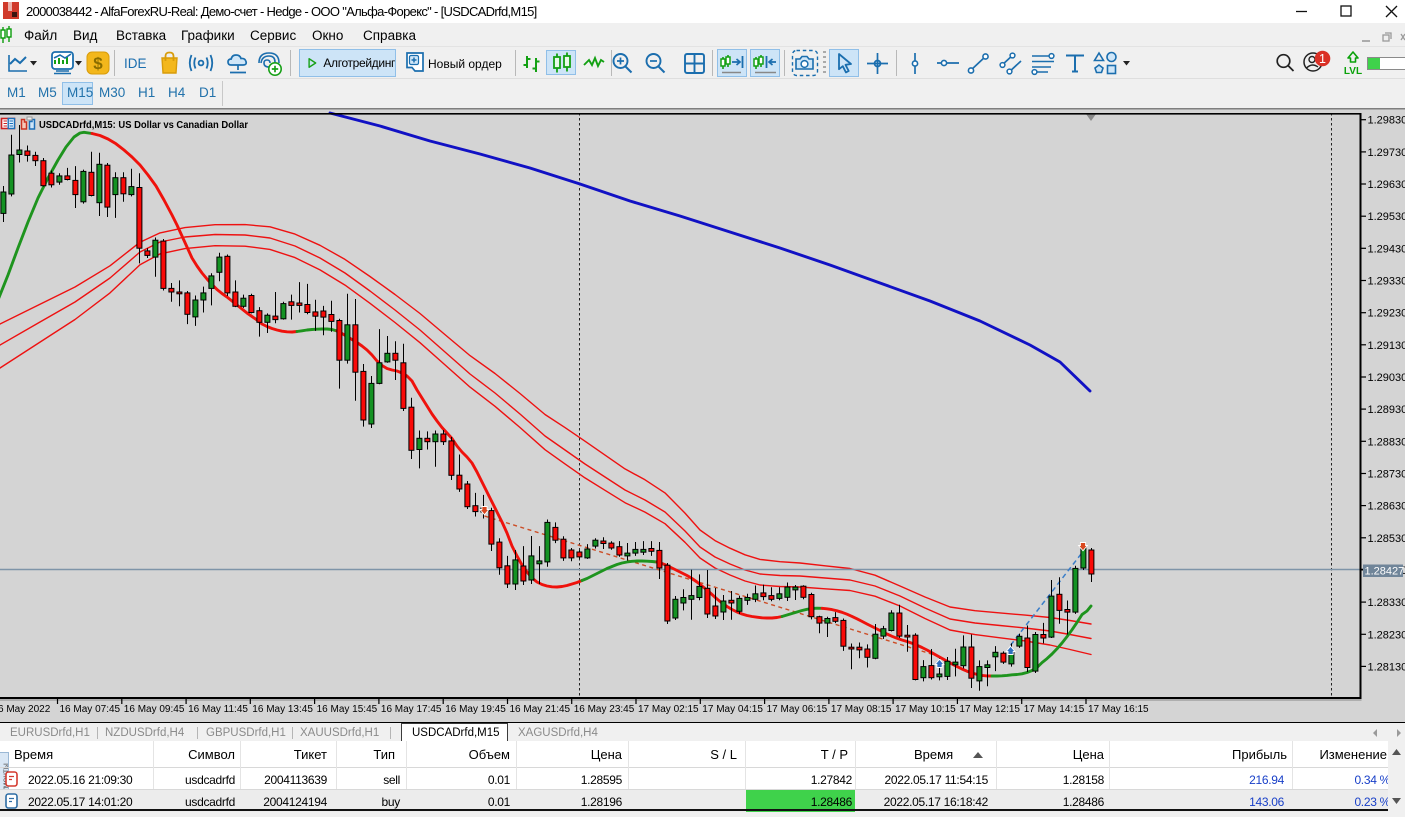 This screenshot has width=1405, height=817. Describe the element at coordinates (668, 709) in the screenshot. I see `svg-text: 17 May 02:15` at that location.